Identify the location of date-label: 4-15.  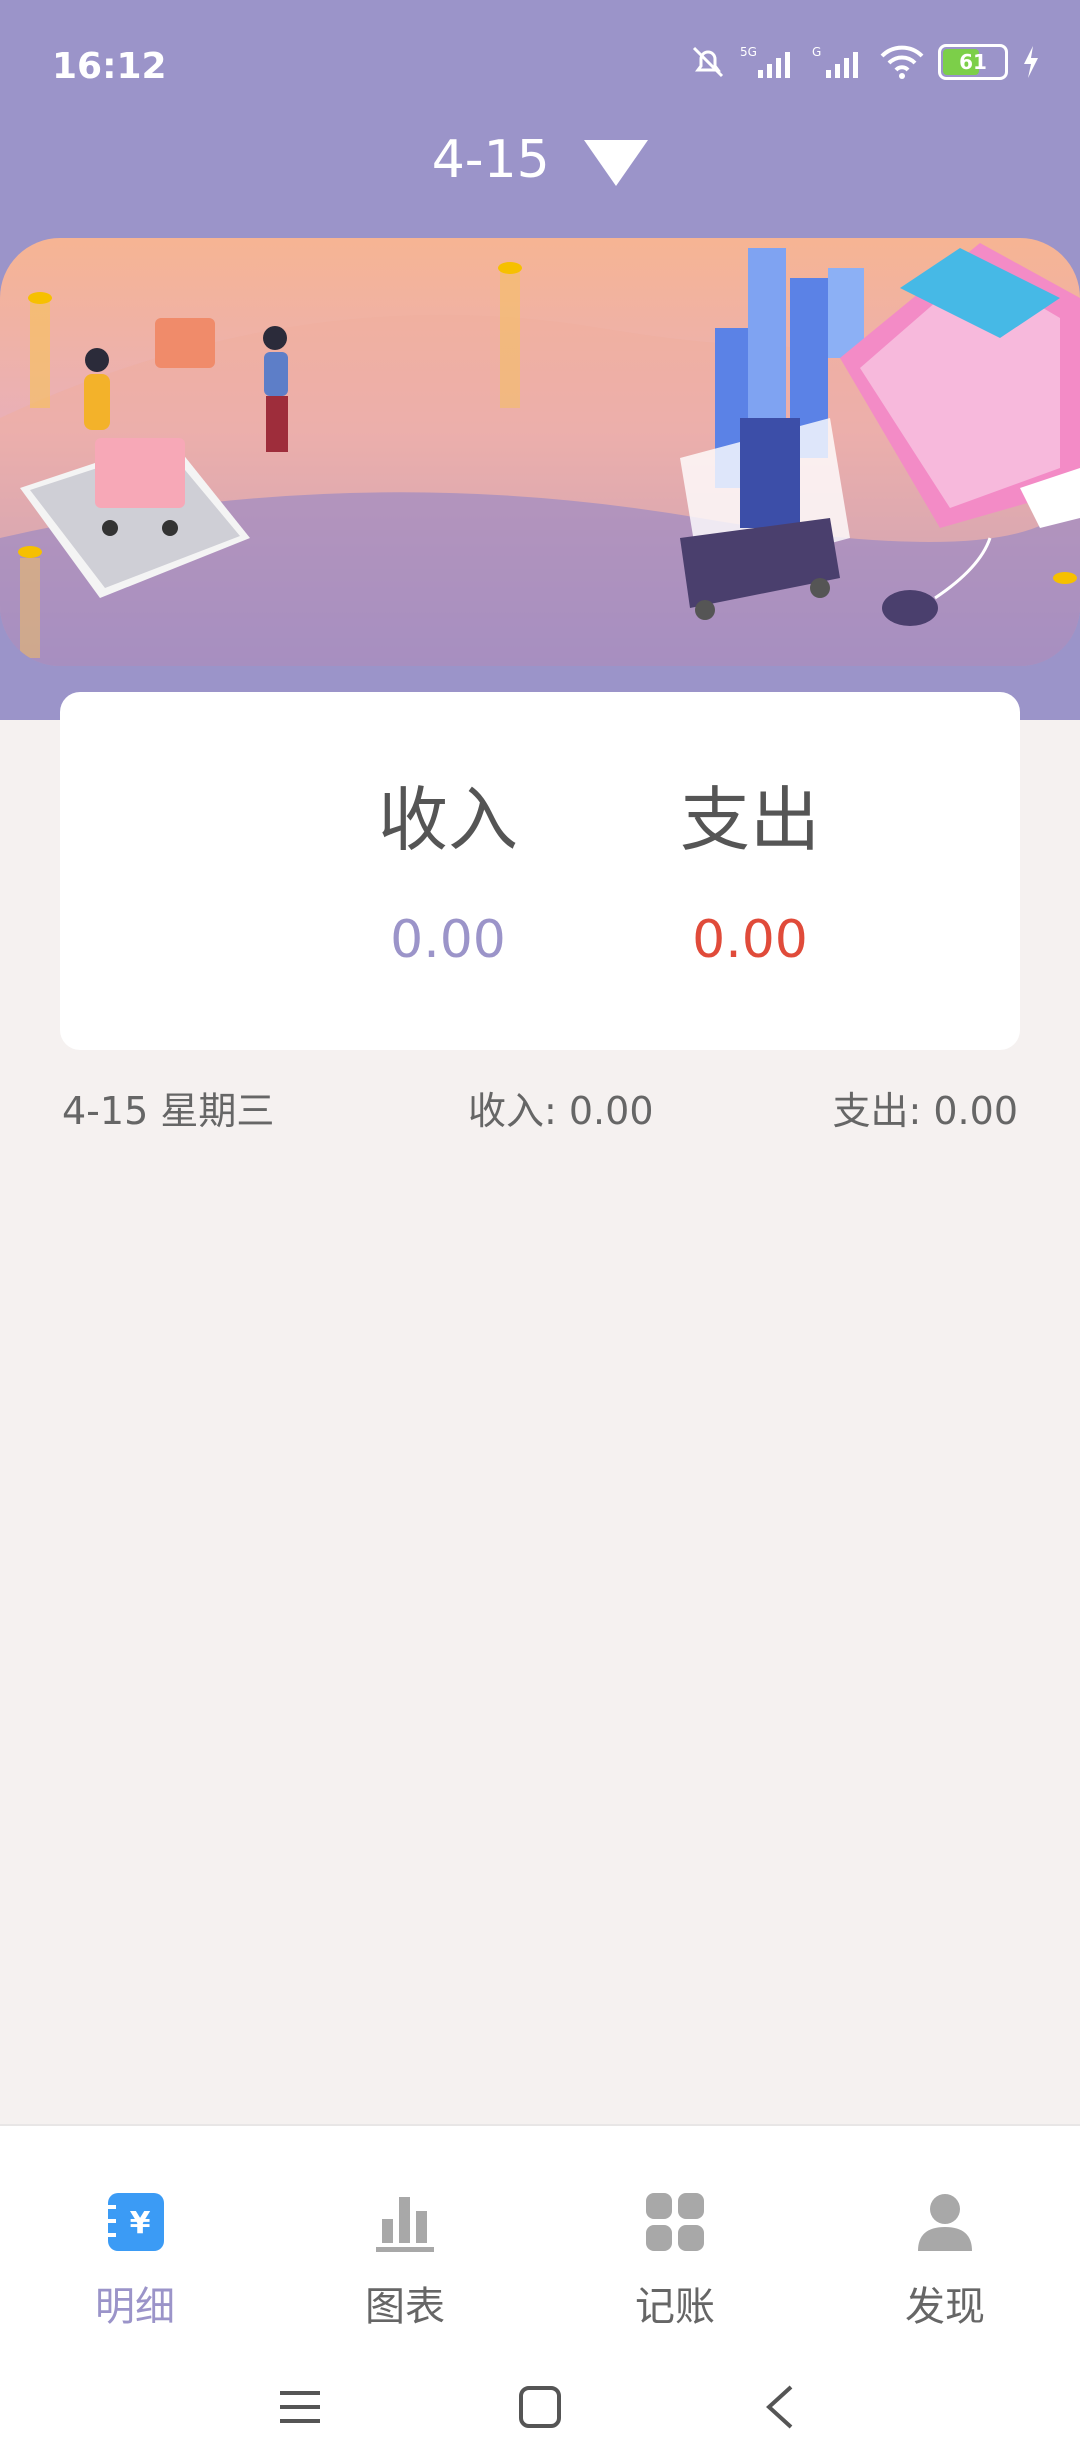
(490, 160).